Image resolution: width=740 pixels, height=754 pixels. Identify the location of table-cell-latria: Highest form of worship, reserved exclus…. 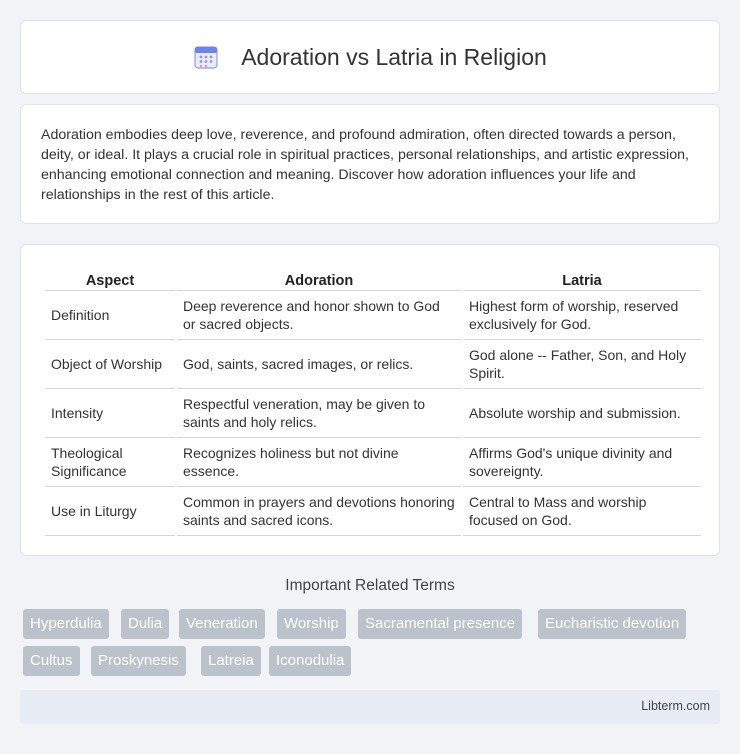
(582, 315).